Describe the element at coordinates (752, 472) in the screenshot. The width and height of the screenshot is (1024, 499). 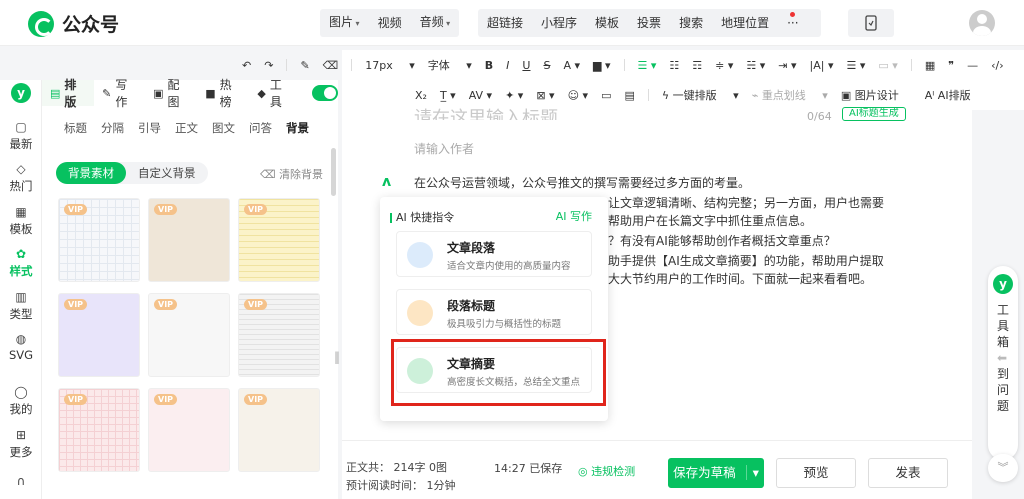
I see `chevron-down-icon: ▾` at that location.